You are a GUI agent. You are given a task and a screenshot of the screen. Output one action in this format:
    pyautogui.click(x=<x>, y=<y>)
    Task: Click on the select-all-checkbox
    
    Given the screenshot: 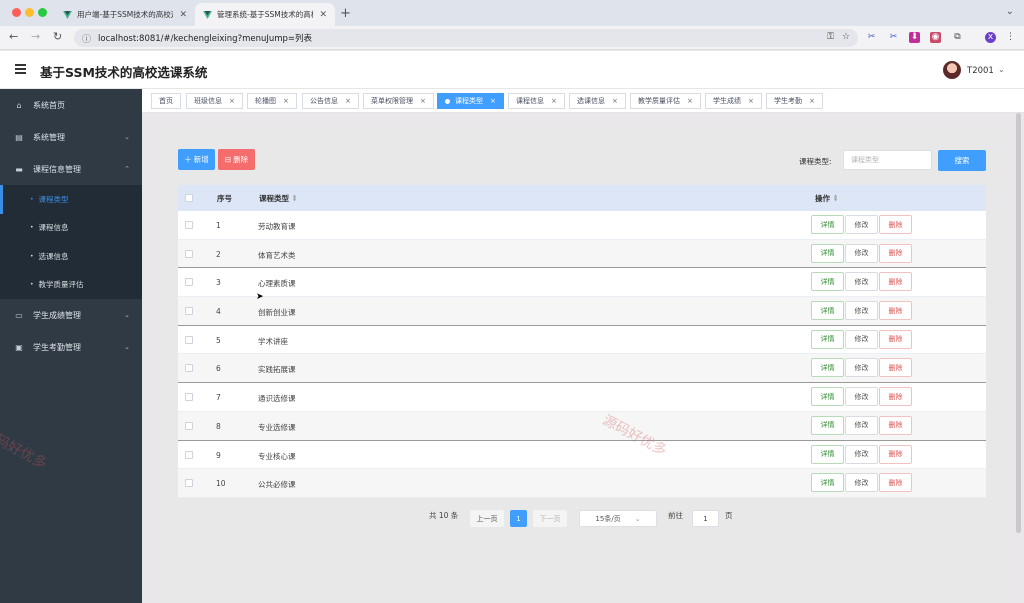 What is the action you would take?
    pyautogui.click(x=189, y=198)
    